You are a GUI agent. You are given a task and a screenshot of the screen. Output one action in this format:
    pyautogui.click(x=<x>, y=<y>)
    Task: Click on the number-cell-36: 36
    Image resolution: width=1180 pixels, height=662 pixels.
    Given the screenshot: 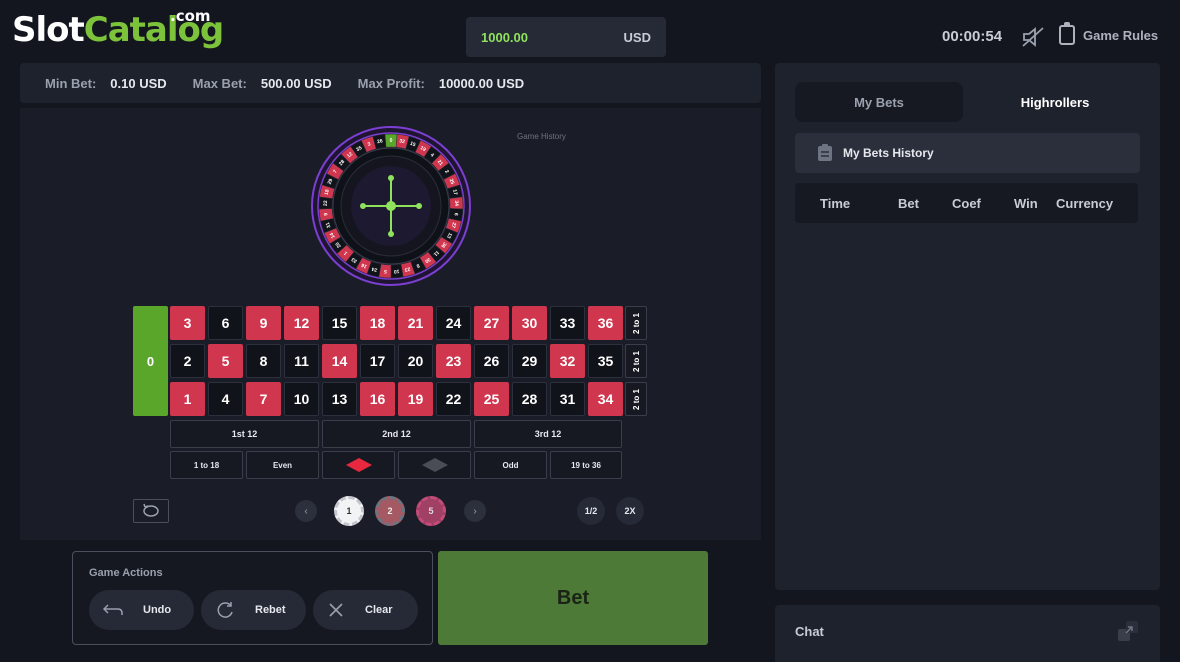 What is the action you would take?
    pyautogui.click(x=605, y=323)
    